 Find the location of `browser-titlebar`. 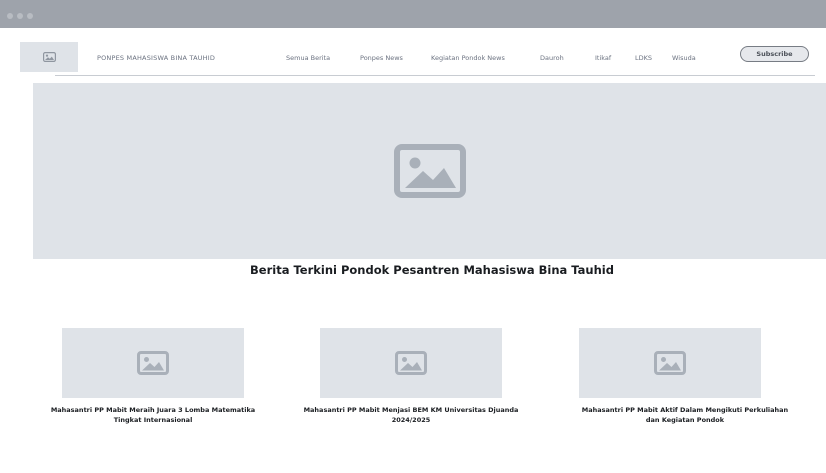

browser-titlebar is located at coordinates (413, 14).